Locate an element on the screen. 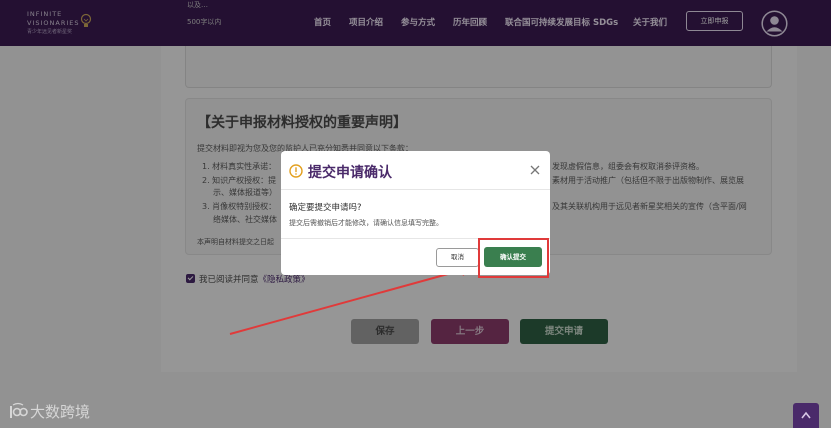 The height and width of the screenshot is (428, 831). warning-icon is located at coordinates (296, 171).